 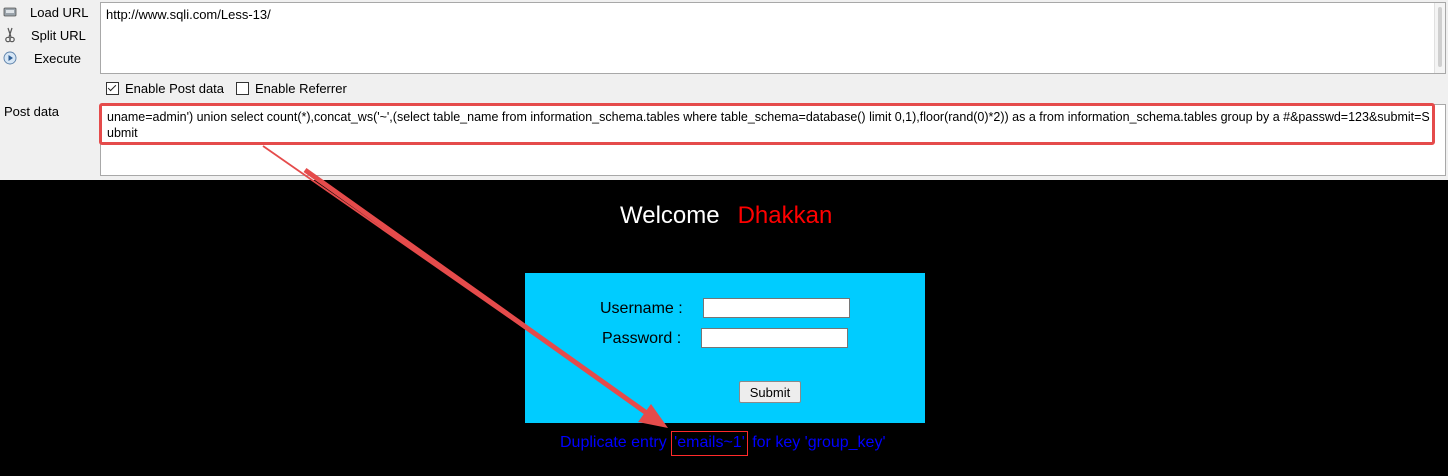 I want to click on split-url-button: Split URL, so click(x=43, y=35).